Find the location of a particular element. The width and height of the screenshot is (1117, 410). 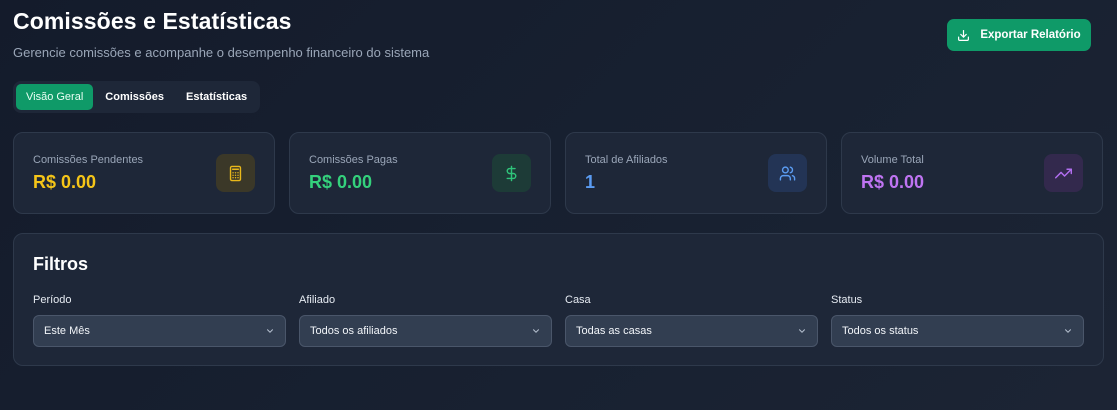

filter-status-label: Status is located at coordinates (847, 300).